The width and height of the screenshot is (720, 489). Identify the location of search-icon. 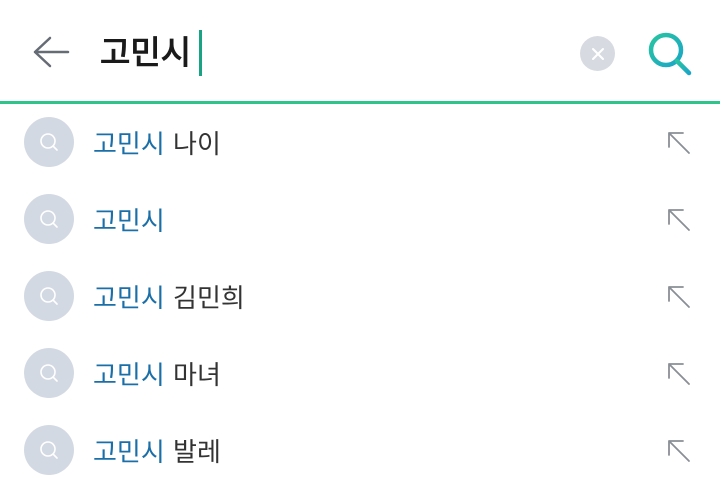
(670, 54).